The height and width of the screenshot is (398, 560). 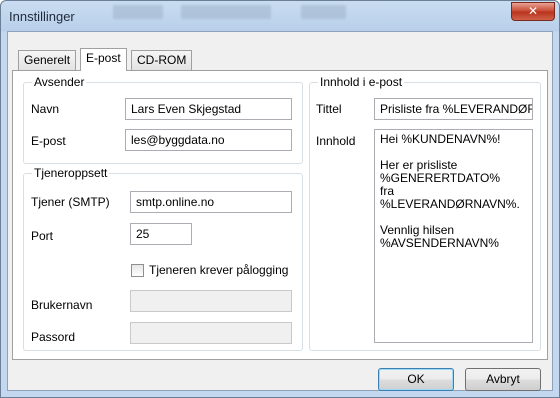 I want to click on email-field: les@byggdata.no, so click(x=208, y=140).